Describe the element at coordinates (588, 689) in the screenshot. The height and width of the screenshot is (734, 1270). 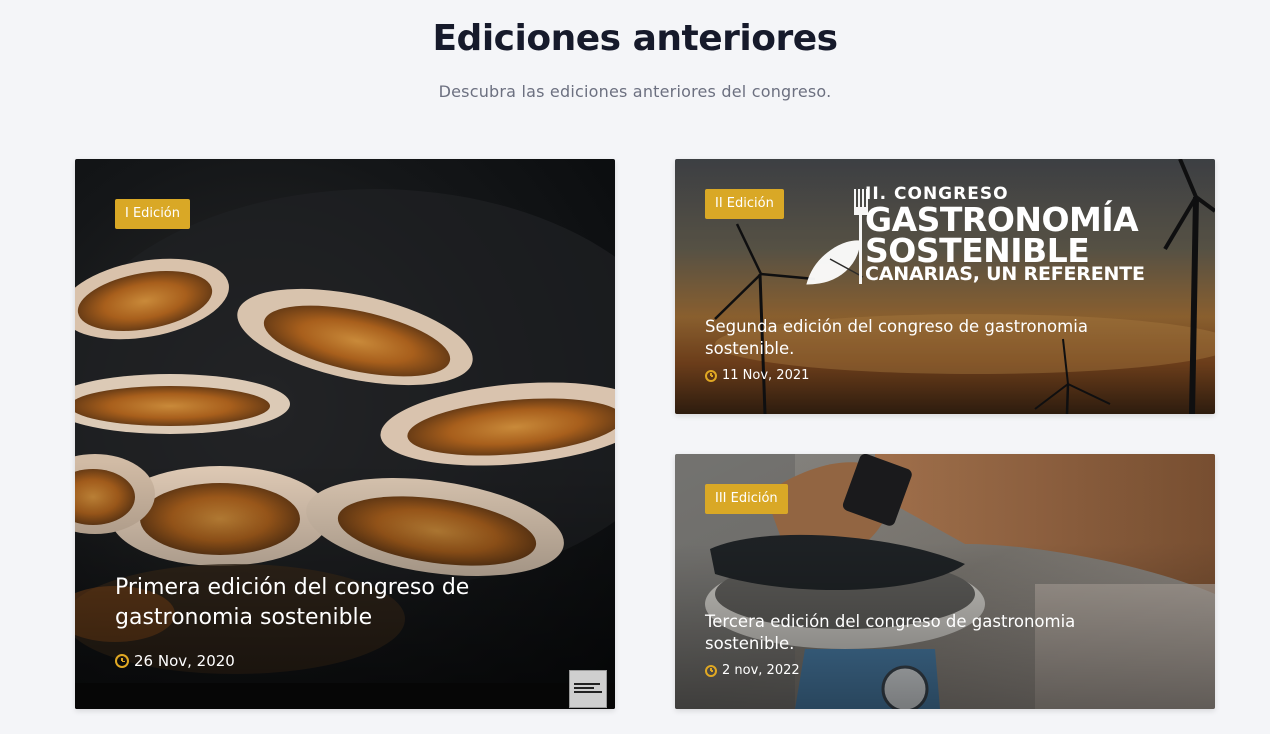
I see `thumbnail-icon` at that location.